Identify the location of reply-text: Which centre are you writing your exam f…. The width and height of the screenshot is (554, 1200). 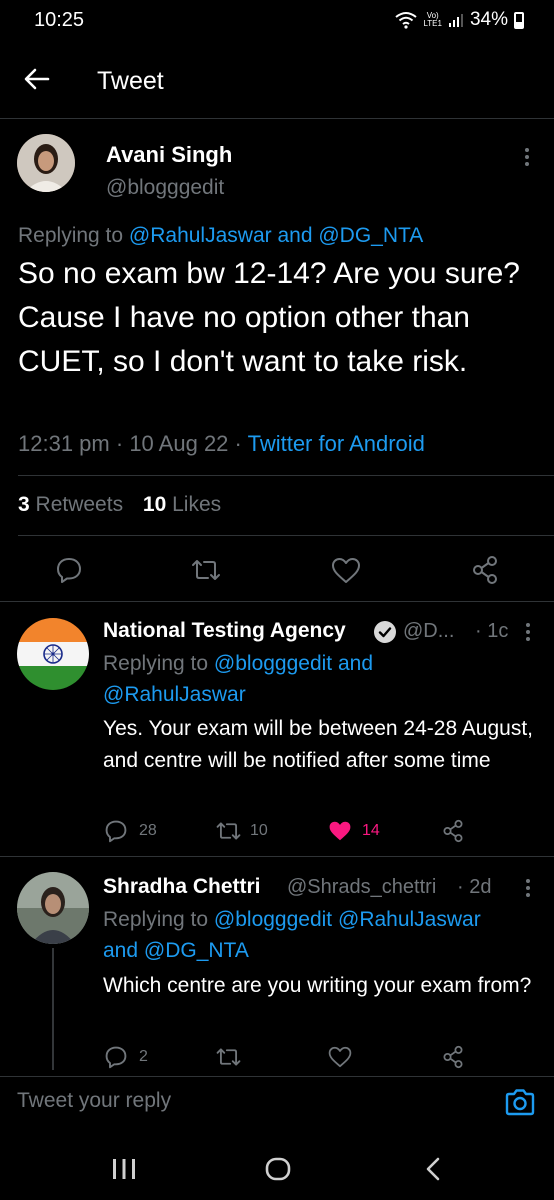
(317, 985).